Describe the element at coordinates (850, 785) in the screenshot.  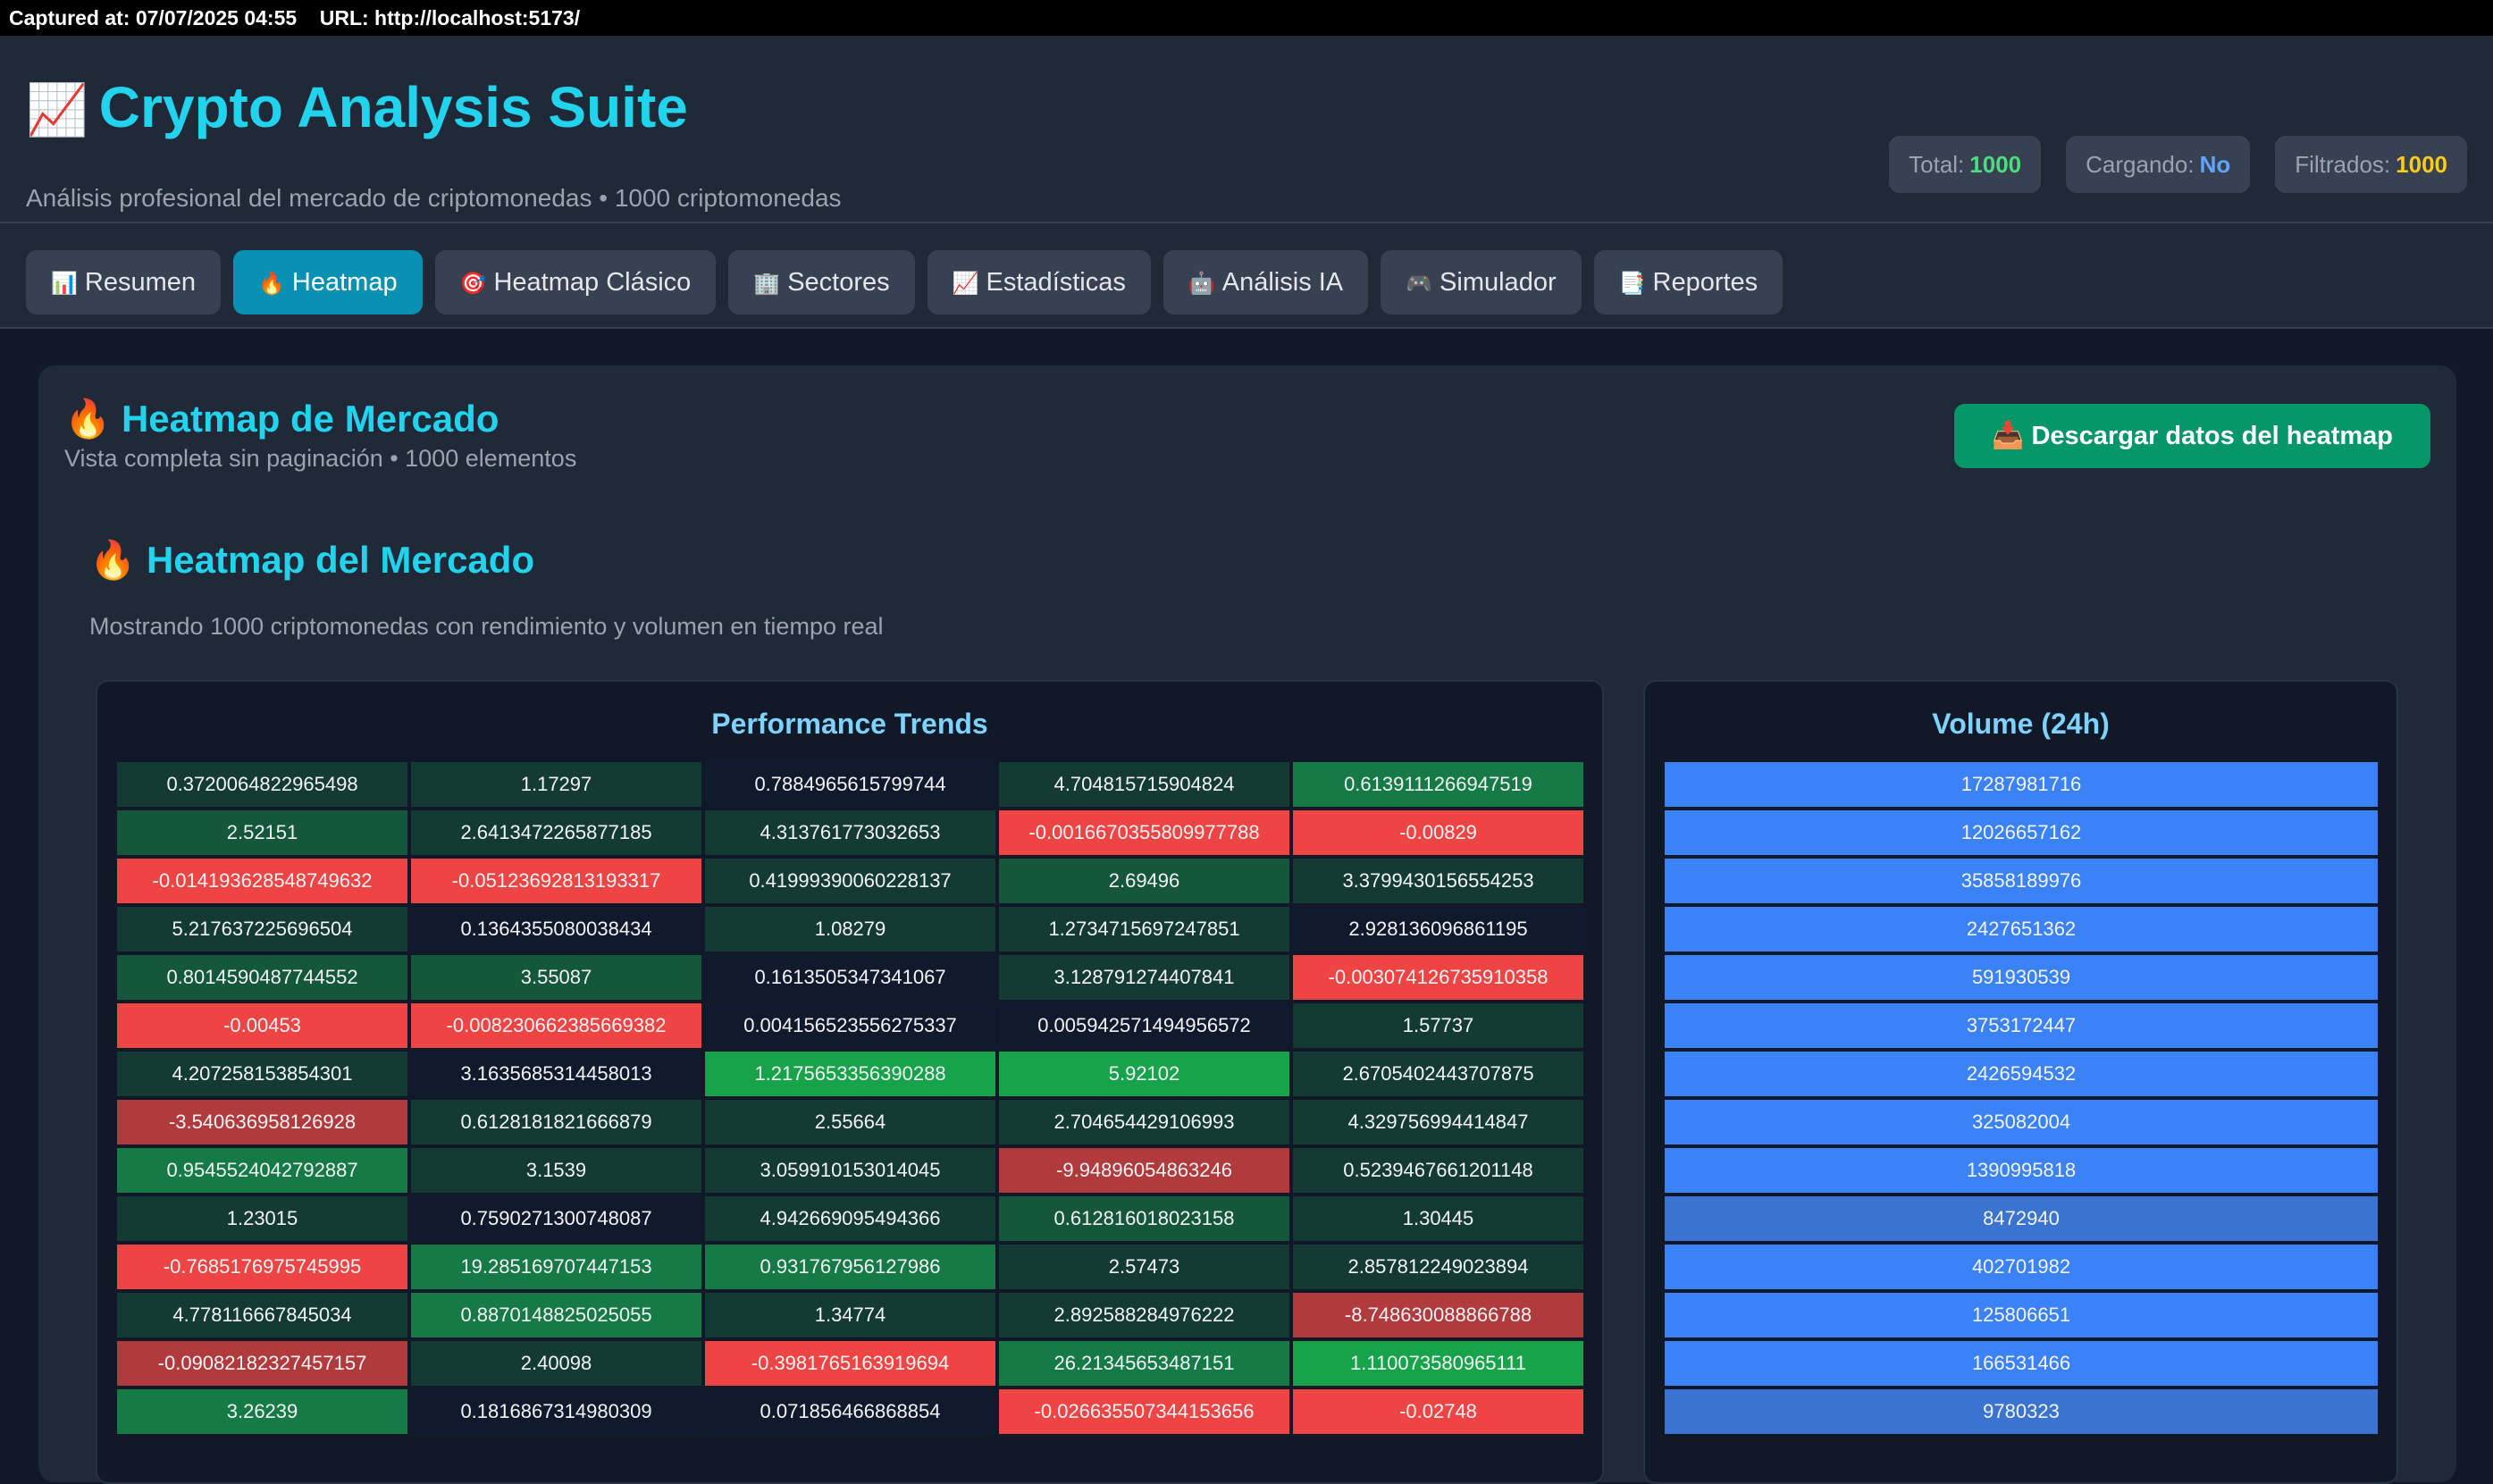
I see `performance-cell: 0.7884965615799744` at that location.